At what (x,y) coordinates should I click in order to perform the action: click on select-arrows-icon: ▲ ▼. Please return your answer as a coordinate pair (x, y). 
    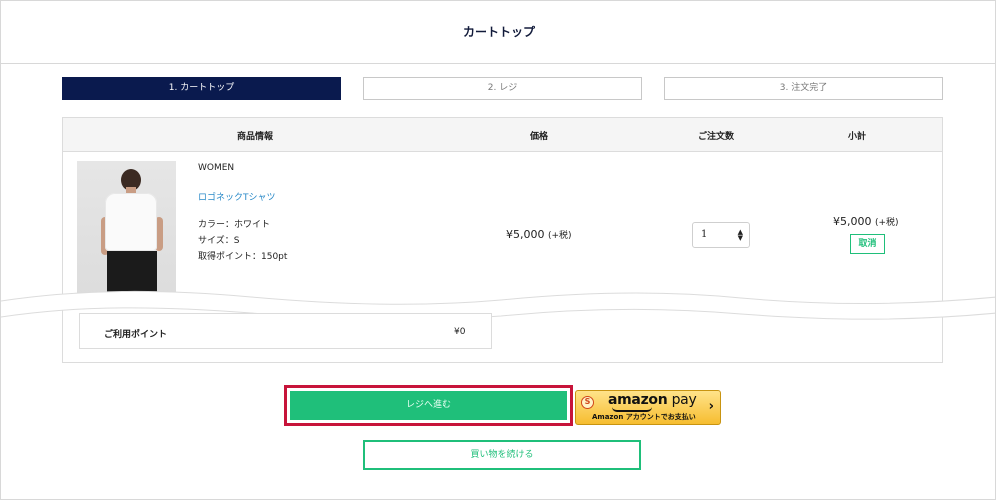
    Looking at the image, I should click on (740, 235).